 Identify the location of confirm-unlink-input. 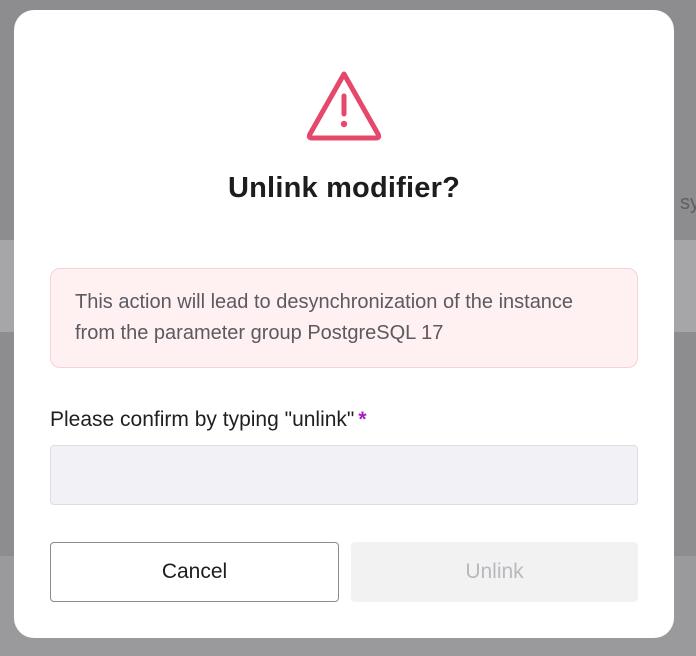
(344, 475).